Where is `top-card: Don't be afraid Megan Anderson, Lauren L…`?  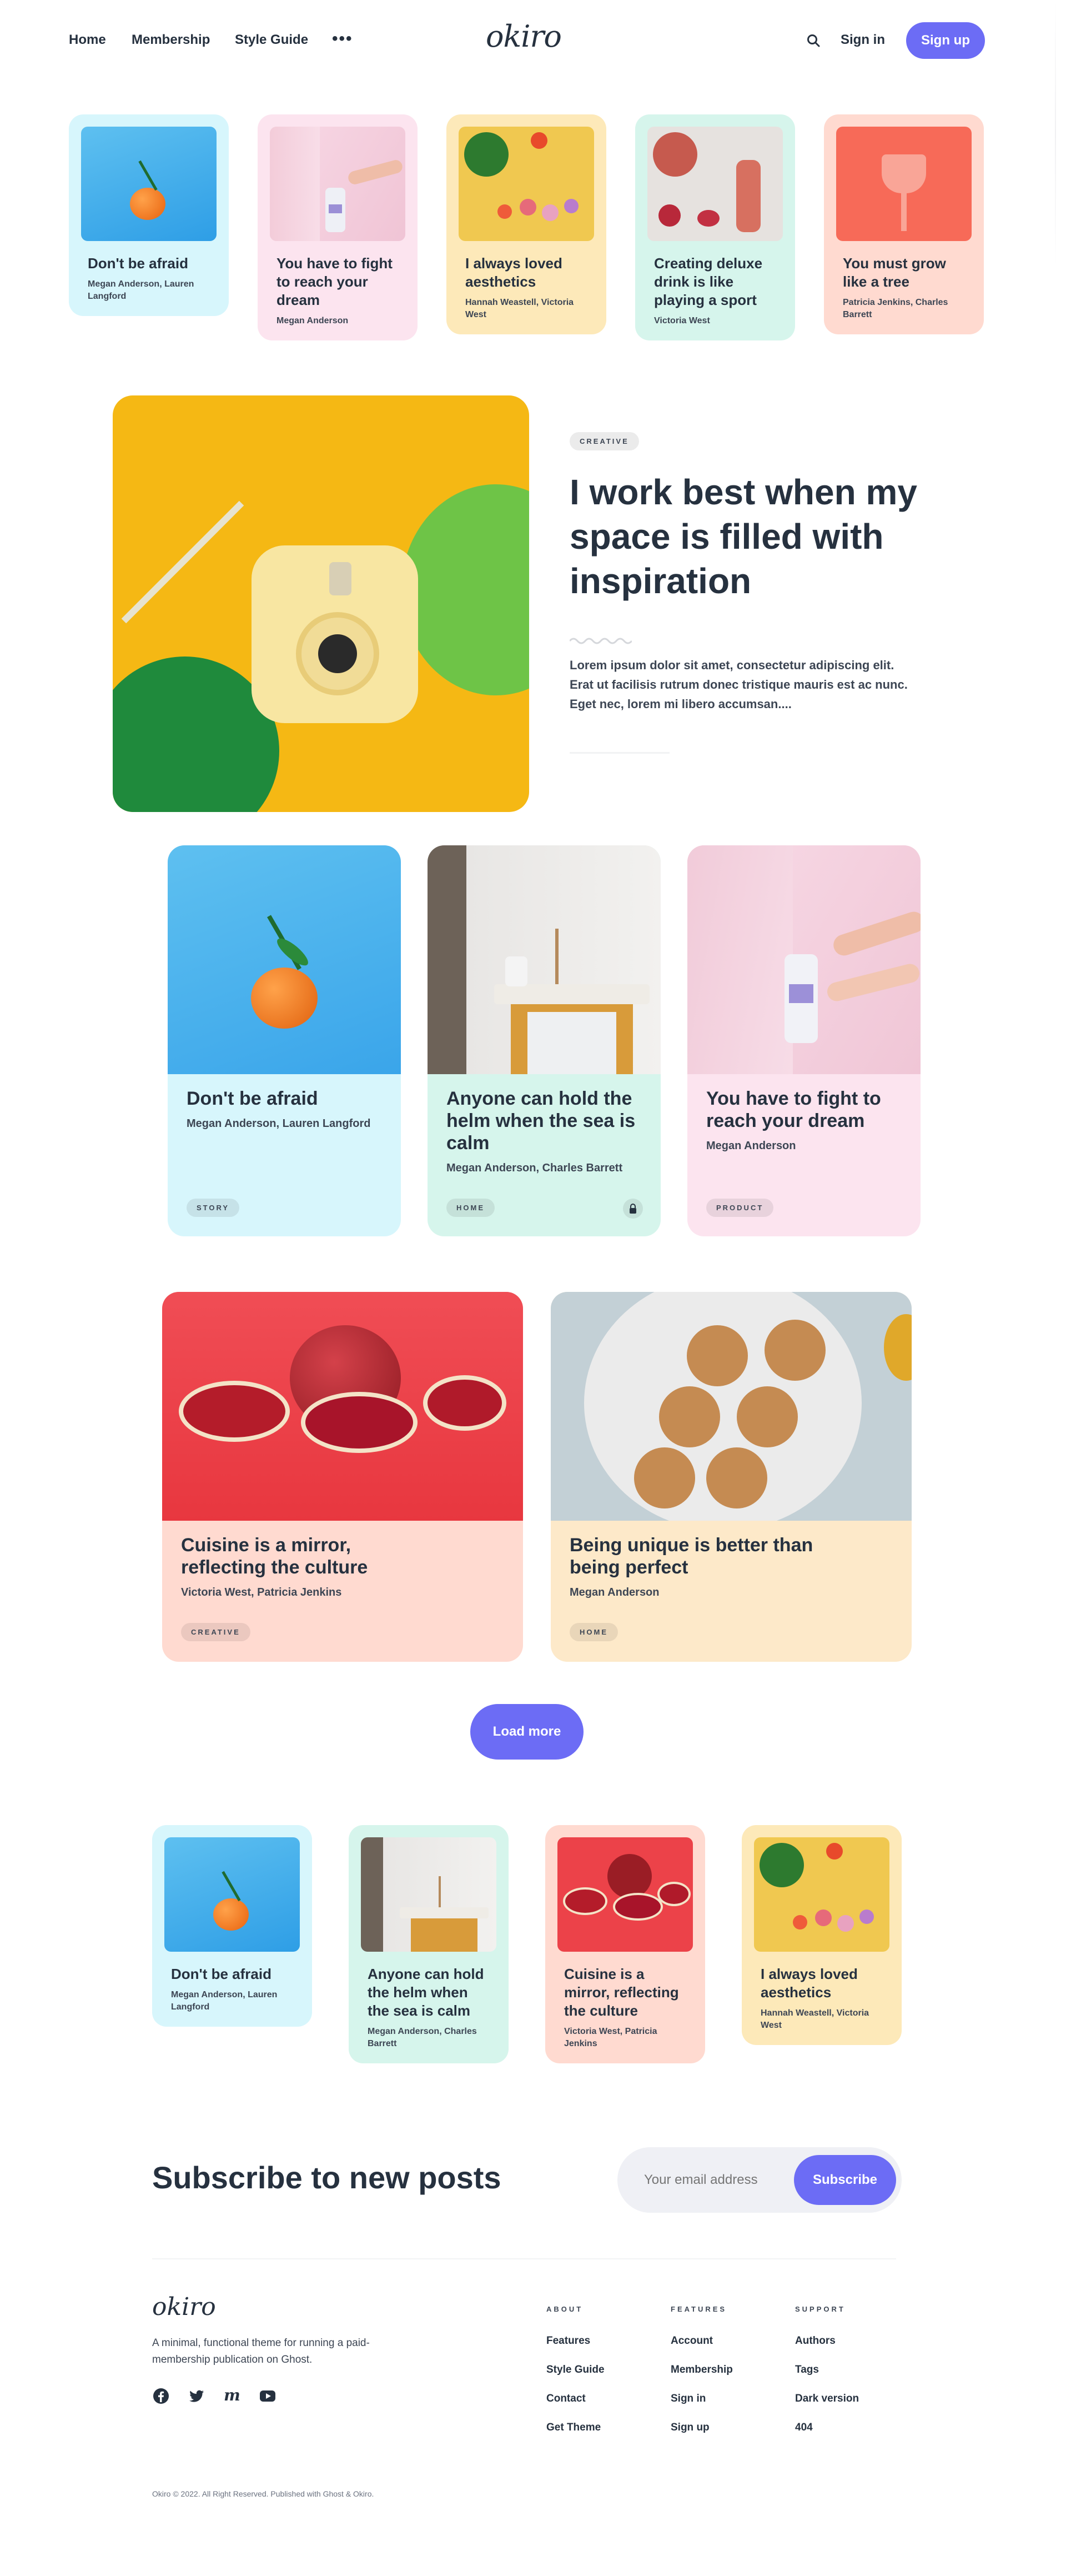 top-card: Don't be afraid Megan Anderson, Lauren L… is located at coordinates (149, 215).